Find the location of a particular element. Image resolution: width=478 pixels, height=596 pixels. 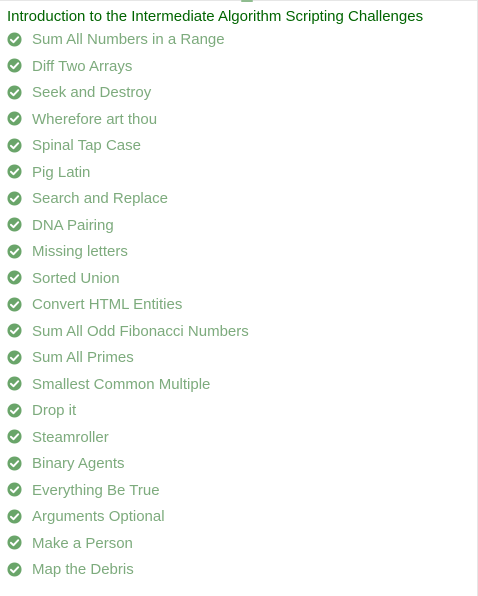

challenge-item: Everything Be True is located at coordinates (242, 491).